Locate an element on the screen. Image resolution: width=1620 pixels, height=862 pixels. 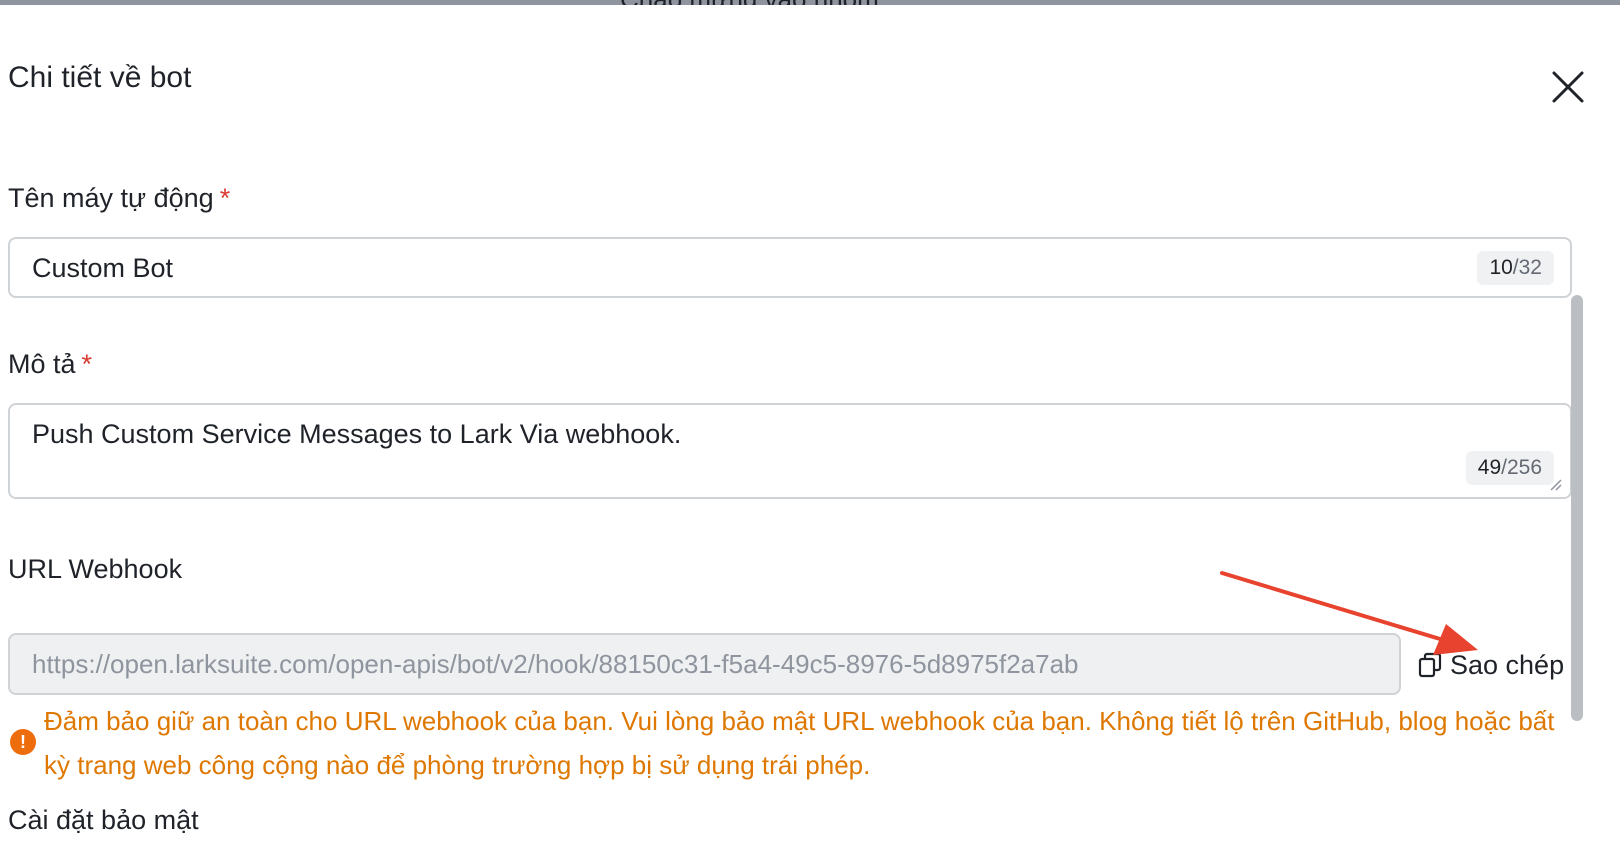
description-label: Mô tả * is located at coordinates (50, 364).